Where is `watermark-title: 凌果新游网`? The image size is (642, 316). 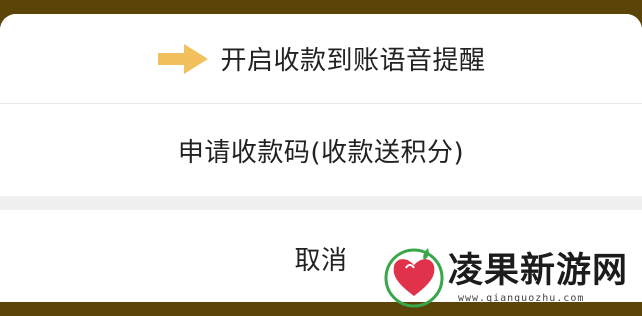
watermark-title: 凌果新游网 is located at coordinates (538, 271).